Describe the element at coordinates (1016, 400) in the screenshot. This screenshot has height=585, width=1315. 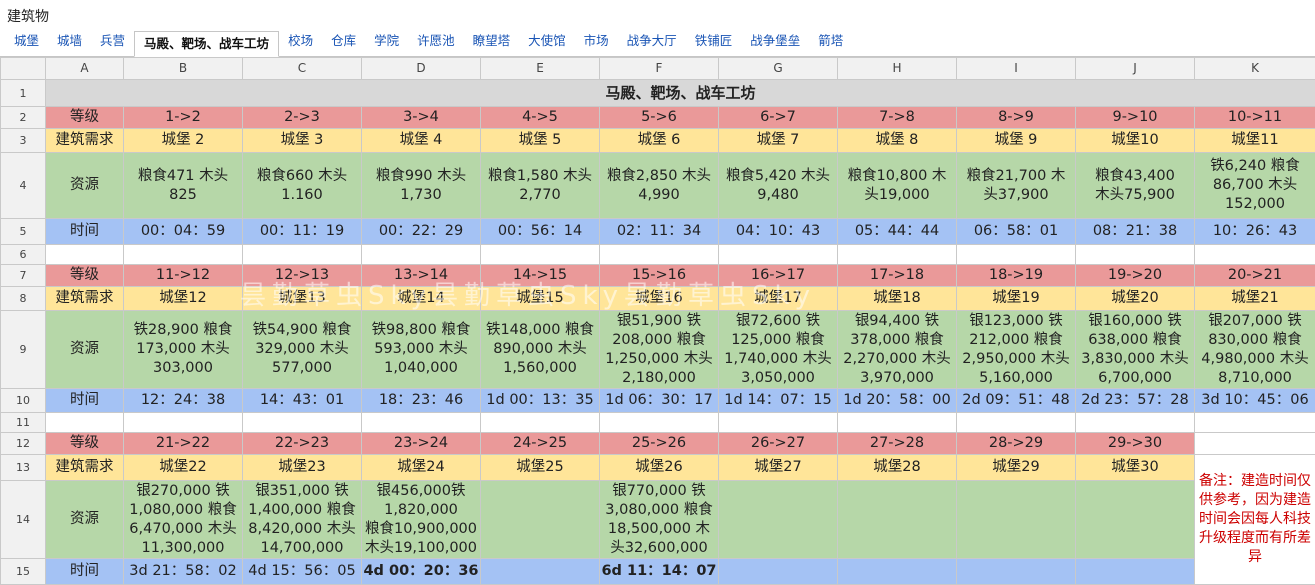
I see `time-cell: 2d 09：51：48` at that location.